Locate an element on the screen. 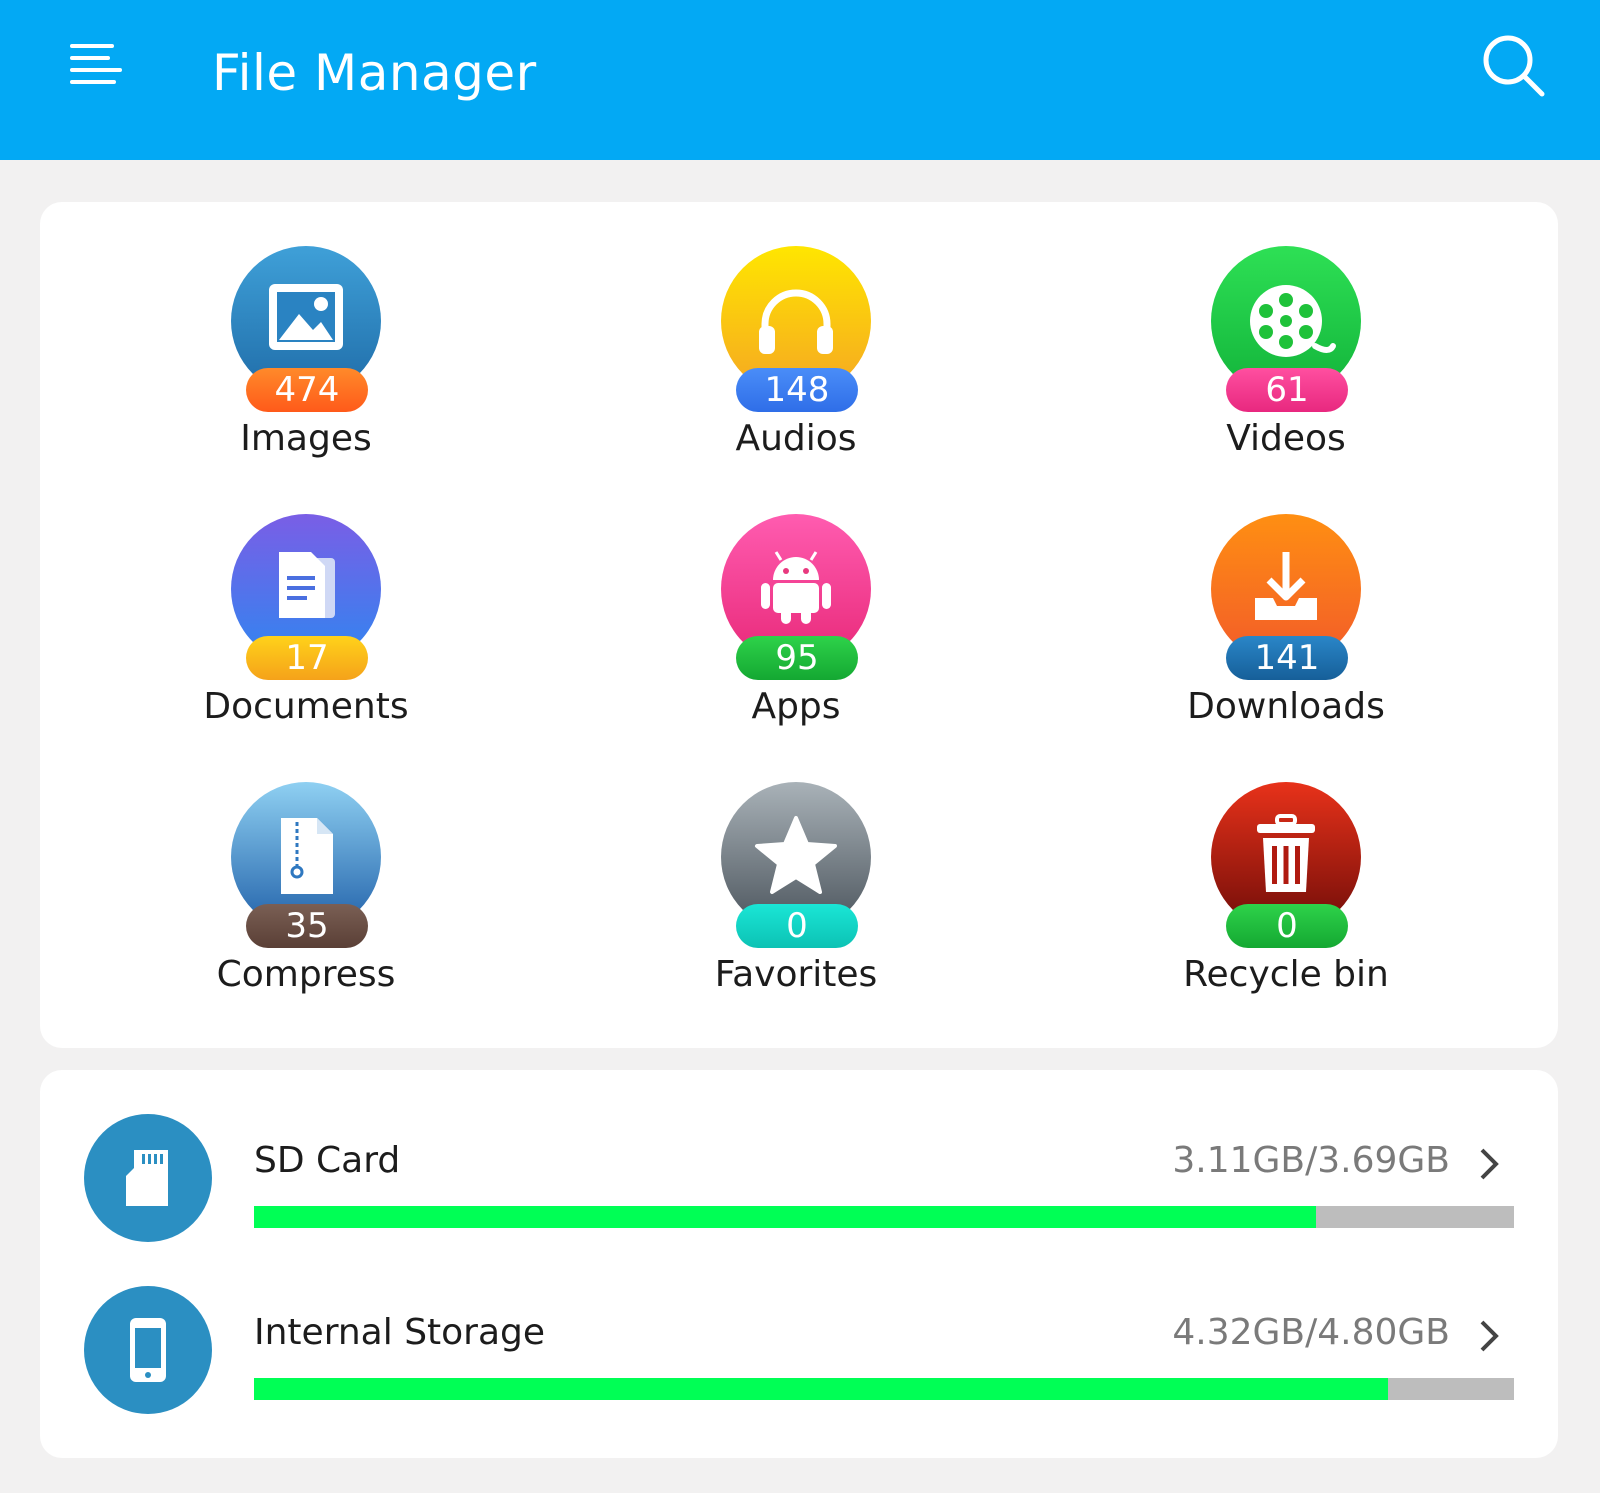  category-label: Compress is located at coordinates (306, 974).